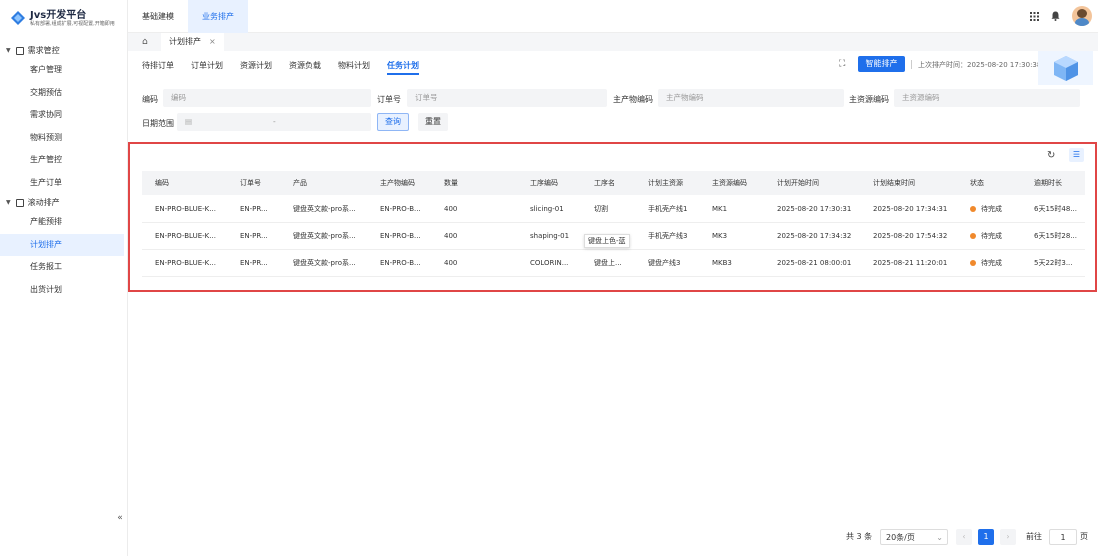 This screenshot has height=556, width=1098. I want to click on cell-plan-start: 2025-08-21 08:00:01, so click(814, 263).